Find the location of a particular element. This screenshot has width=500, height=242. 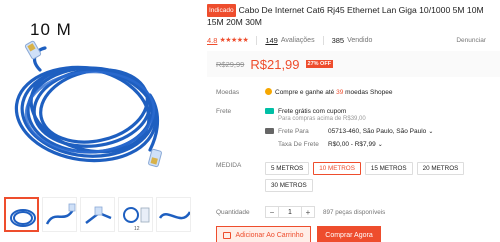

price-box: R$29,99 R$21,99 27% OFF is located at coordinates (353, 64).